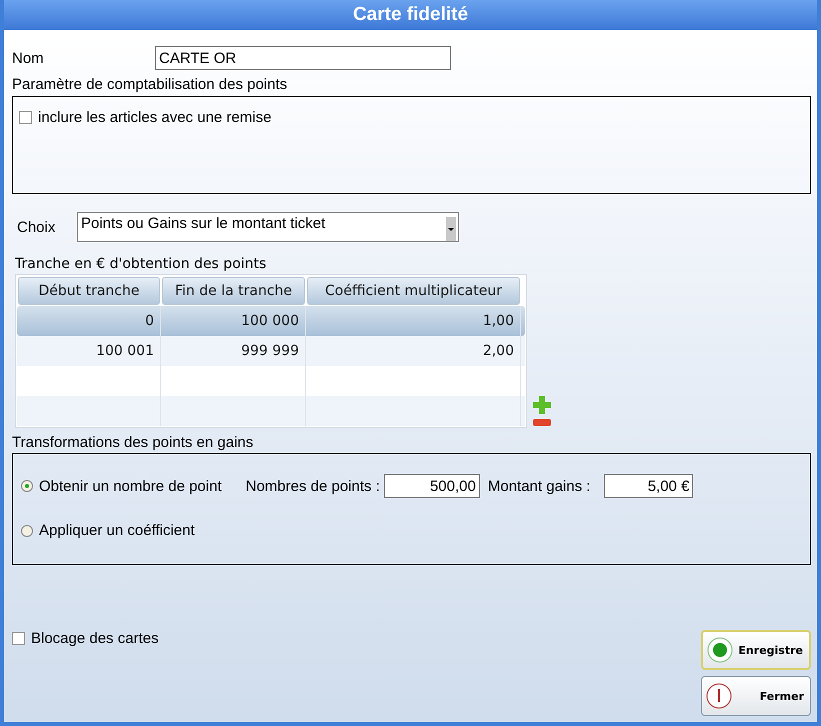 The width and height of the screenshot is (821, 726). Describe the element at coordinates (271, 321) in the screenshot. I see `table-row: 0 100 000 1,00` at that location.